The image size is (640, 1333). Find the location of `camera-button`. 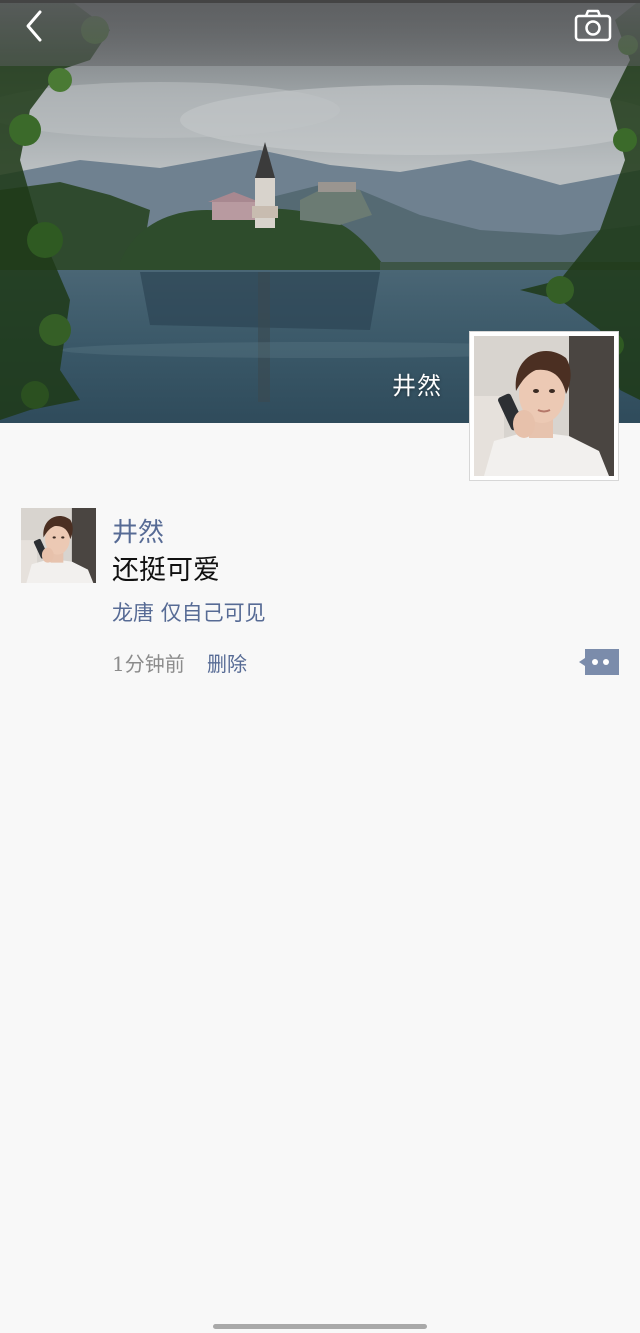

camera-button is located at coordinates (593, 26).